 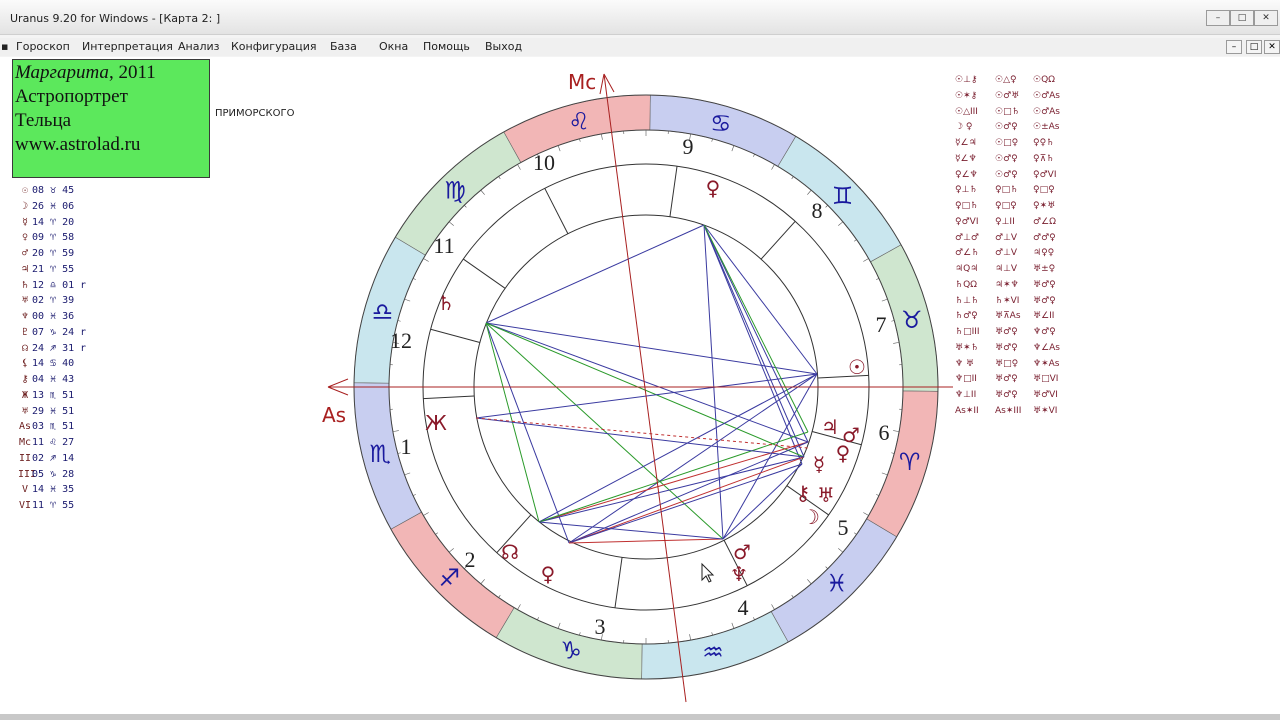 I want to click on aspect-entry: ☉±As, so click(x=1046, y=127).